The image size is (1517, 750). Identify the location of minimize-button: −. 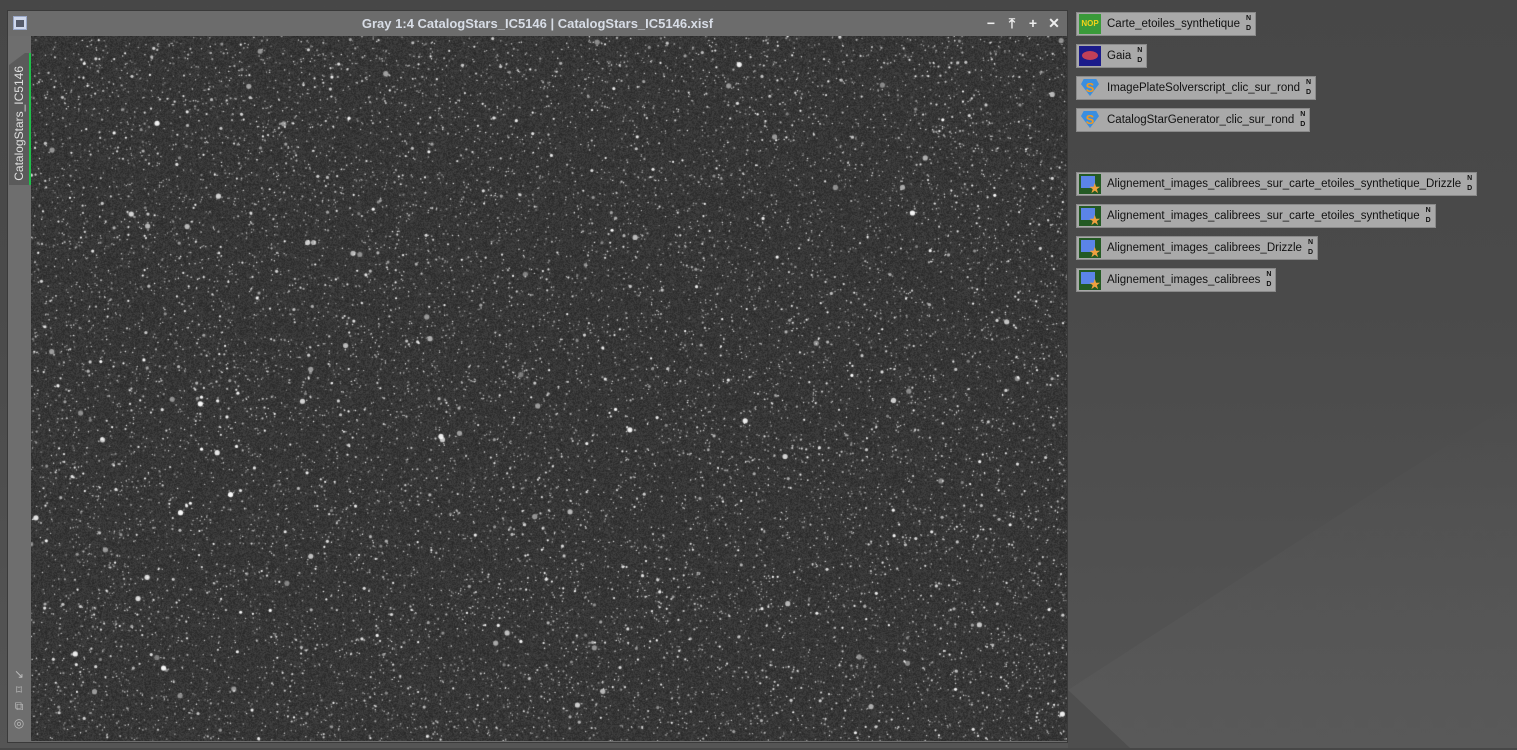
(991, 23).